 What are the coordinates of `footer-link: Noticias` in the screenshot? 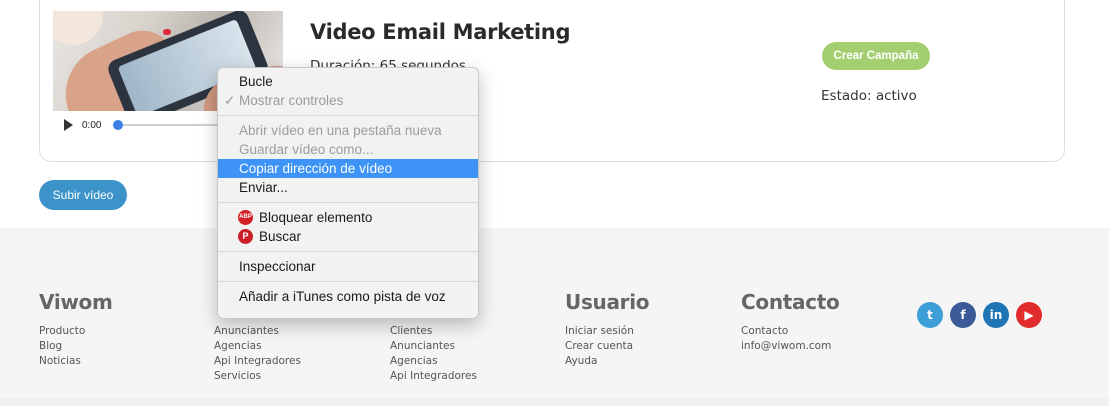 It's located at (76, 361).